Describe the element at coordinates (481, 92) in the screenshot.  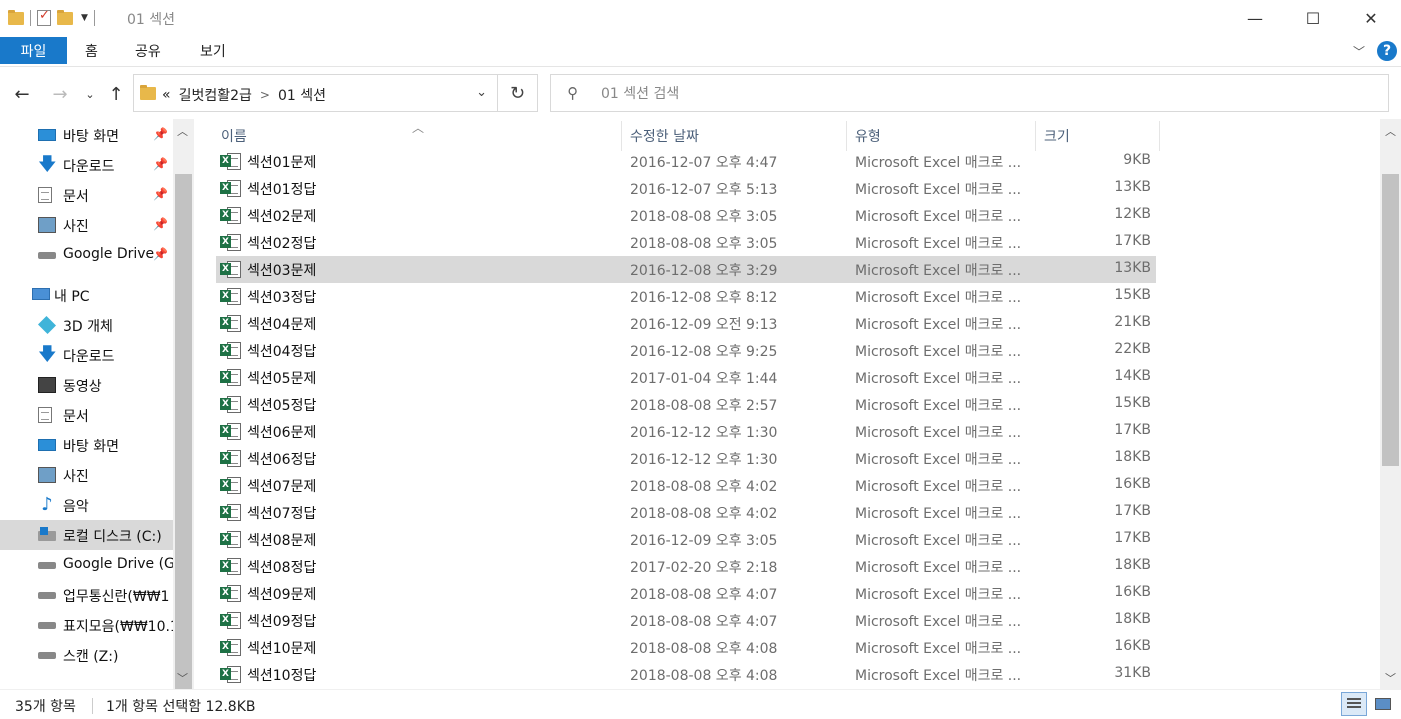
I see `address-history-chevron-down-icon: ⌄` at that location.